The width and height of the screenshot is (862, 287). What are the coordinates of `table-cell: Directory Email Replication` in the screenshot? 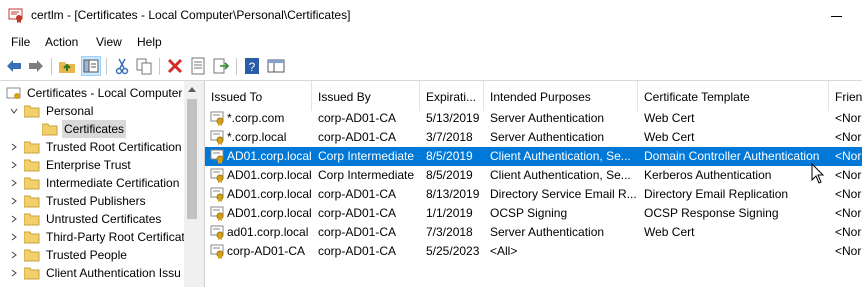 It's located at (716, 194).